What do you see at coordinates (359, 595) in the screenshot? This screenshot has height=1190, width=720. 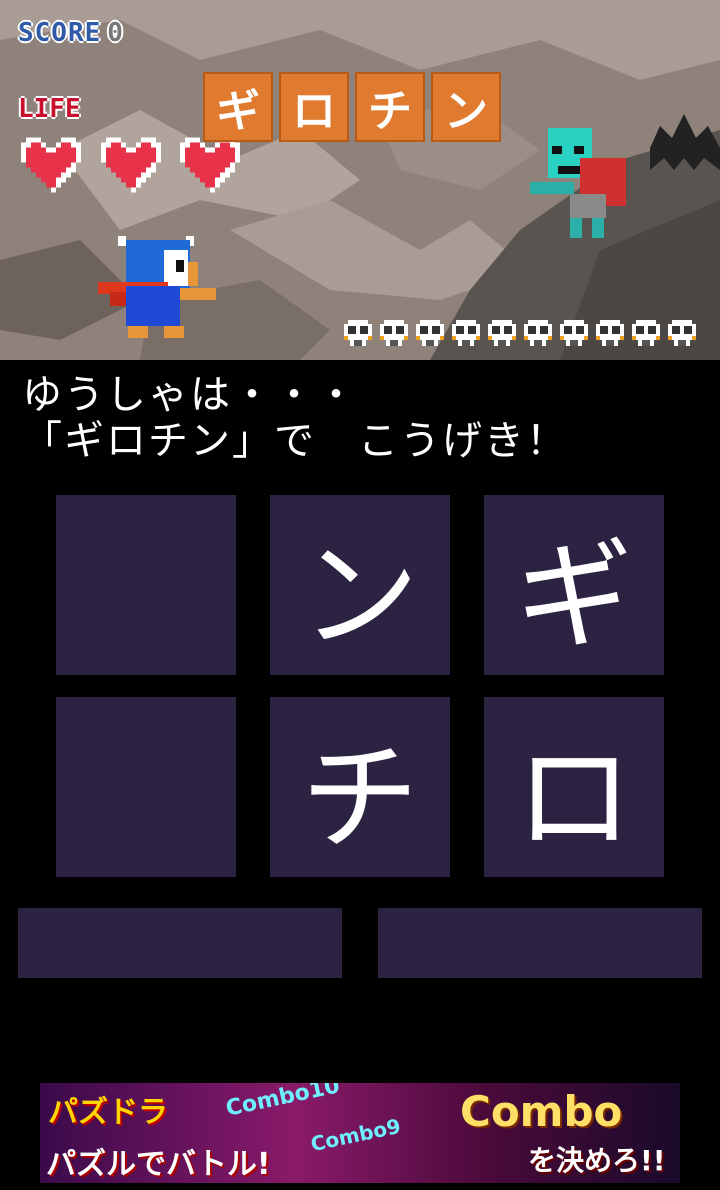 I see `letter-tile-glyph: ン` at bounding box center [359, 595].